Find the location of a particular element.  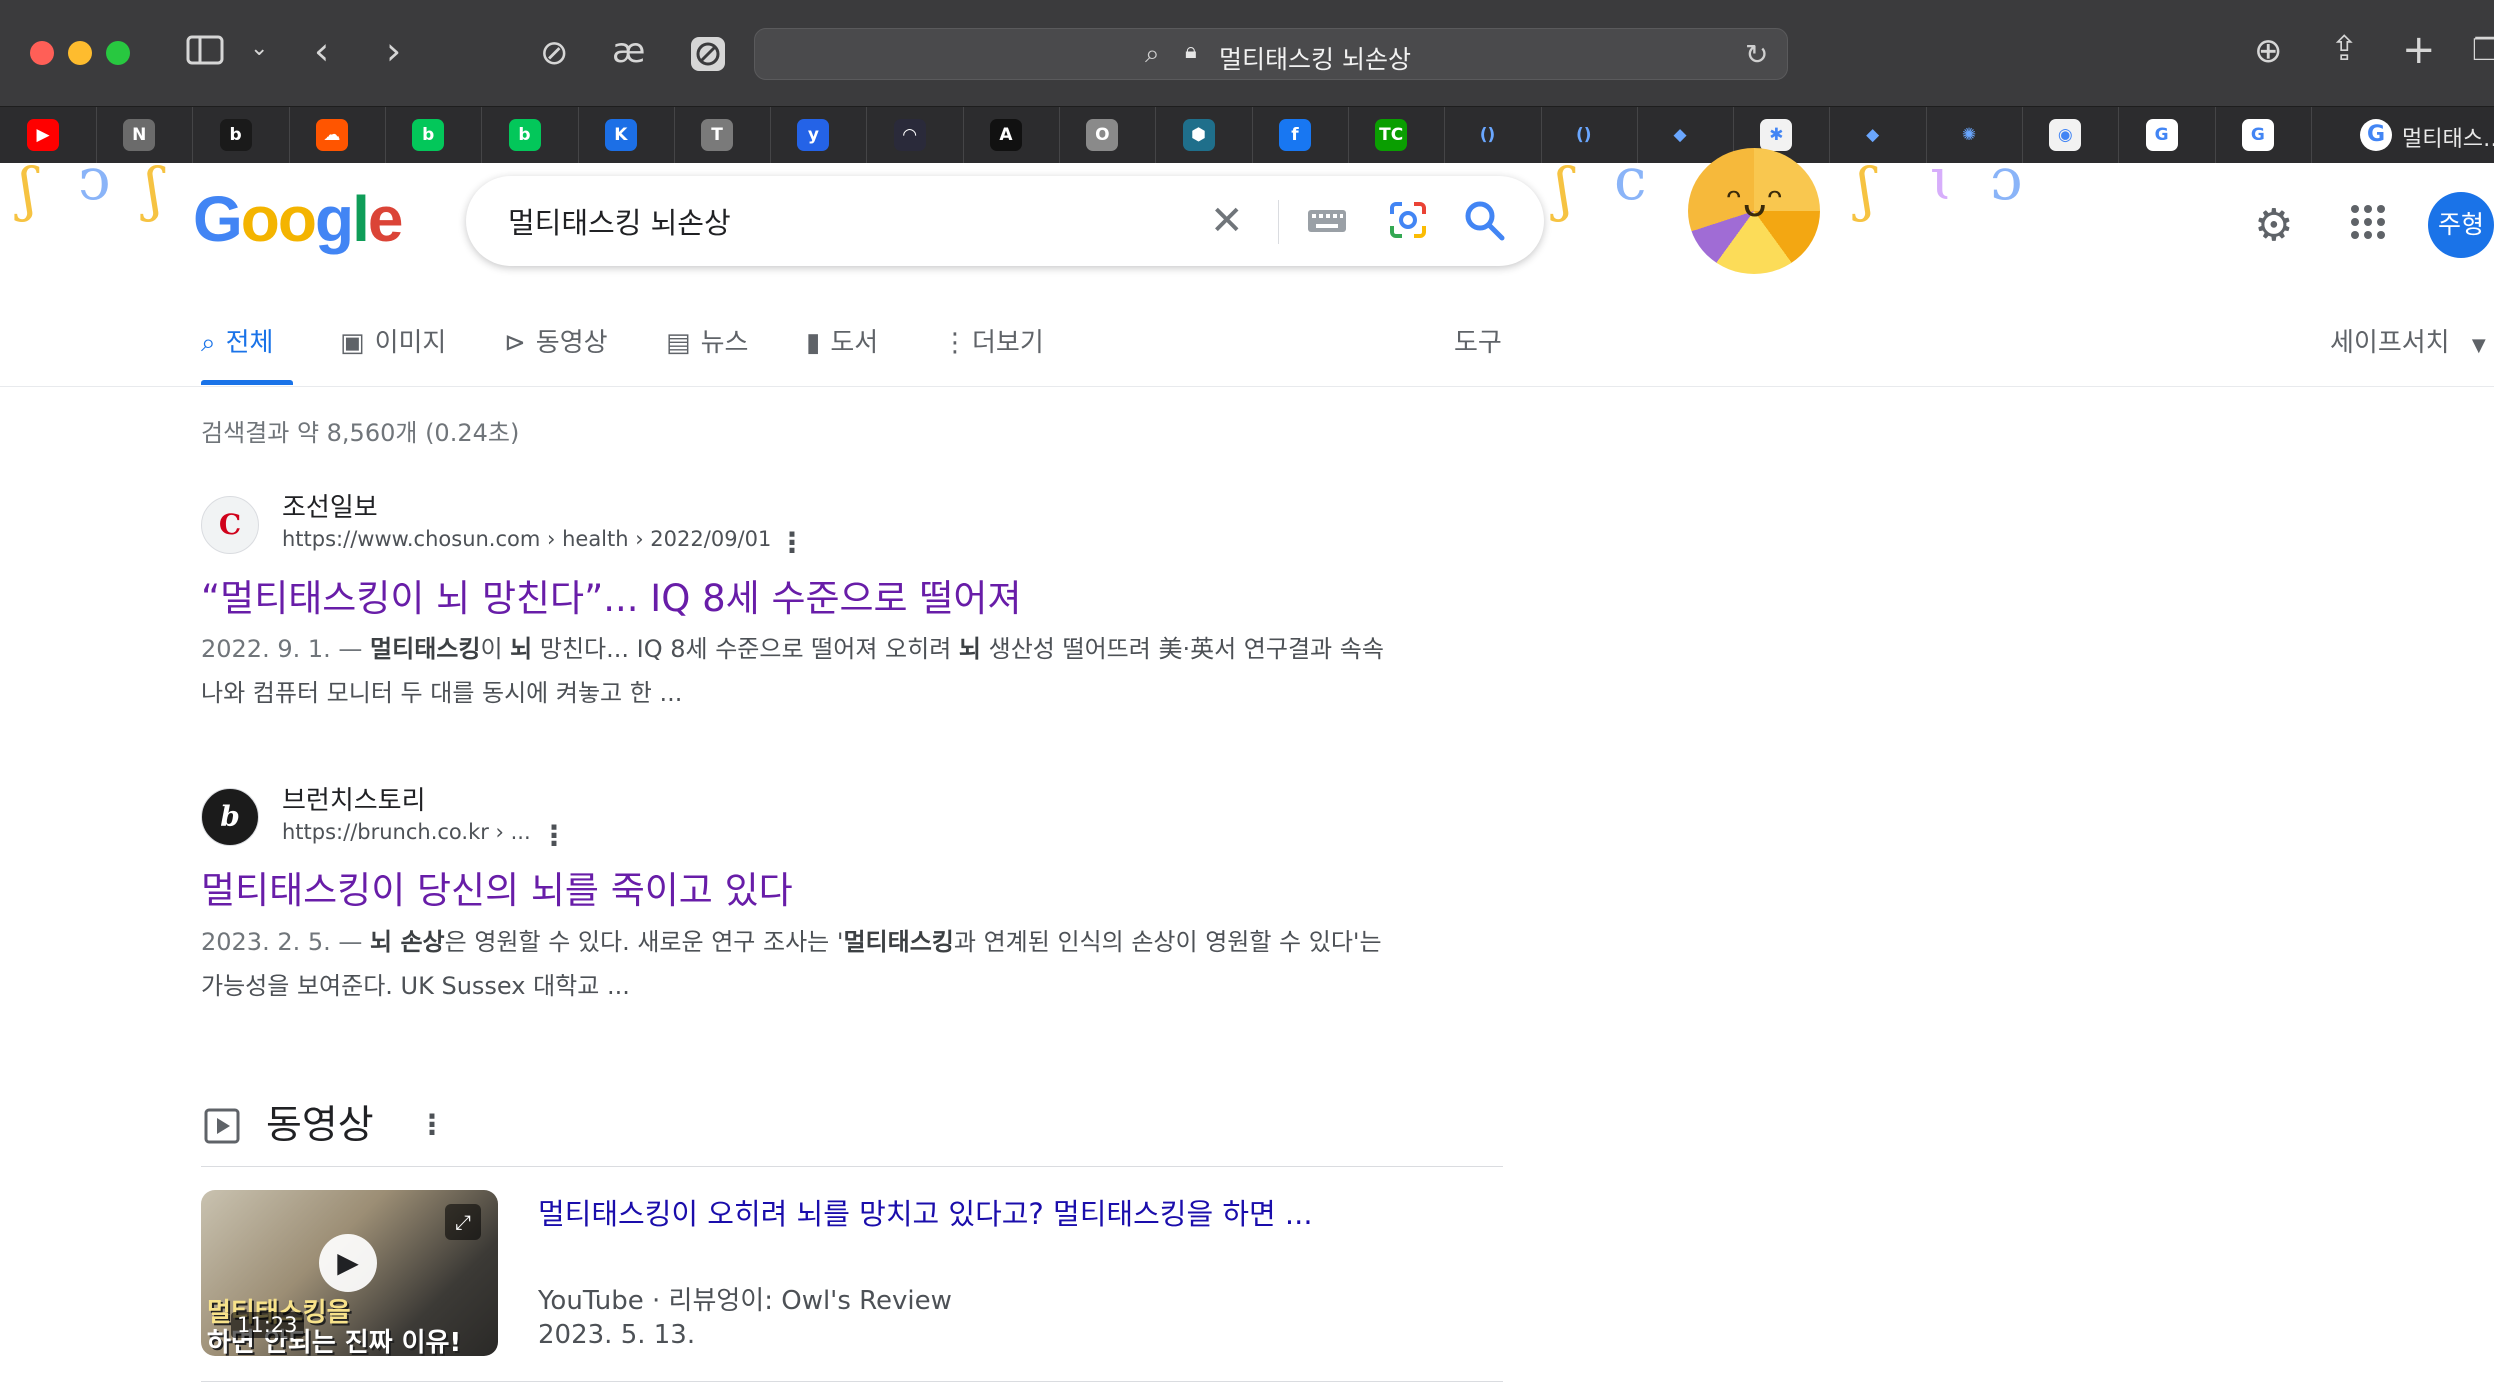

google-logo: Google is located at coordinates (298, 219).